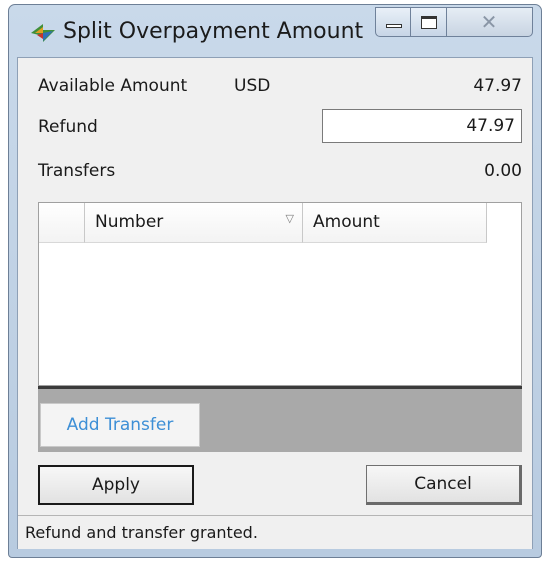  What do you see at coordinates (141, 532) in the screenshot?
I see `status-message: Refund and transfer granted.` at bounding box center [141, 532].